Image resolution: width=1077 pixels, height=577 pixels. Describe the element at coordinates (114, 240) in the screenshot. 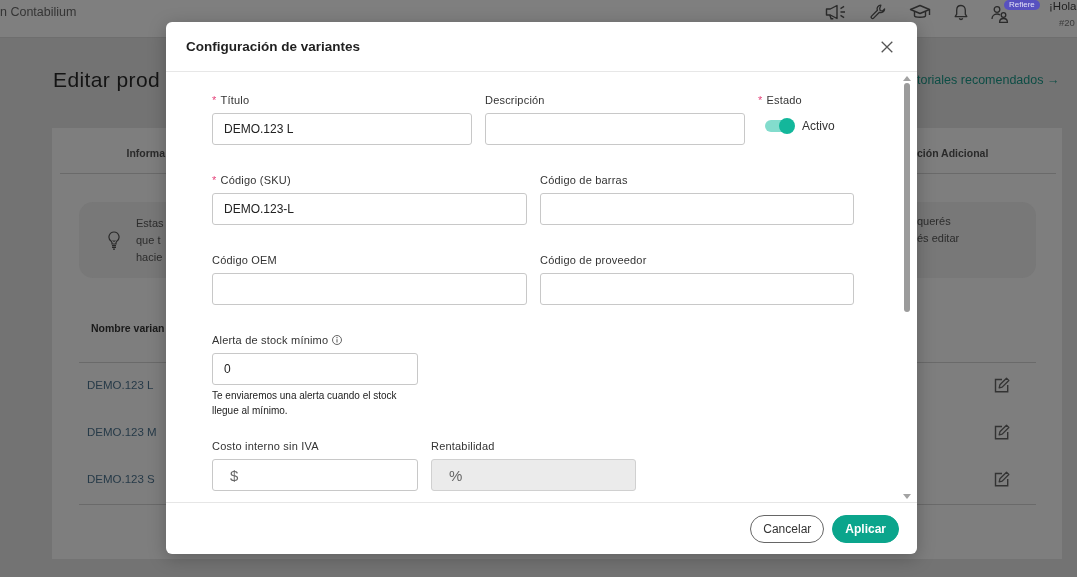

I see `lightbulb-icon` at that location.